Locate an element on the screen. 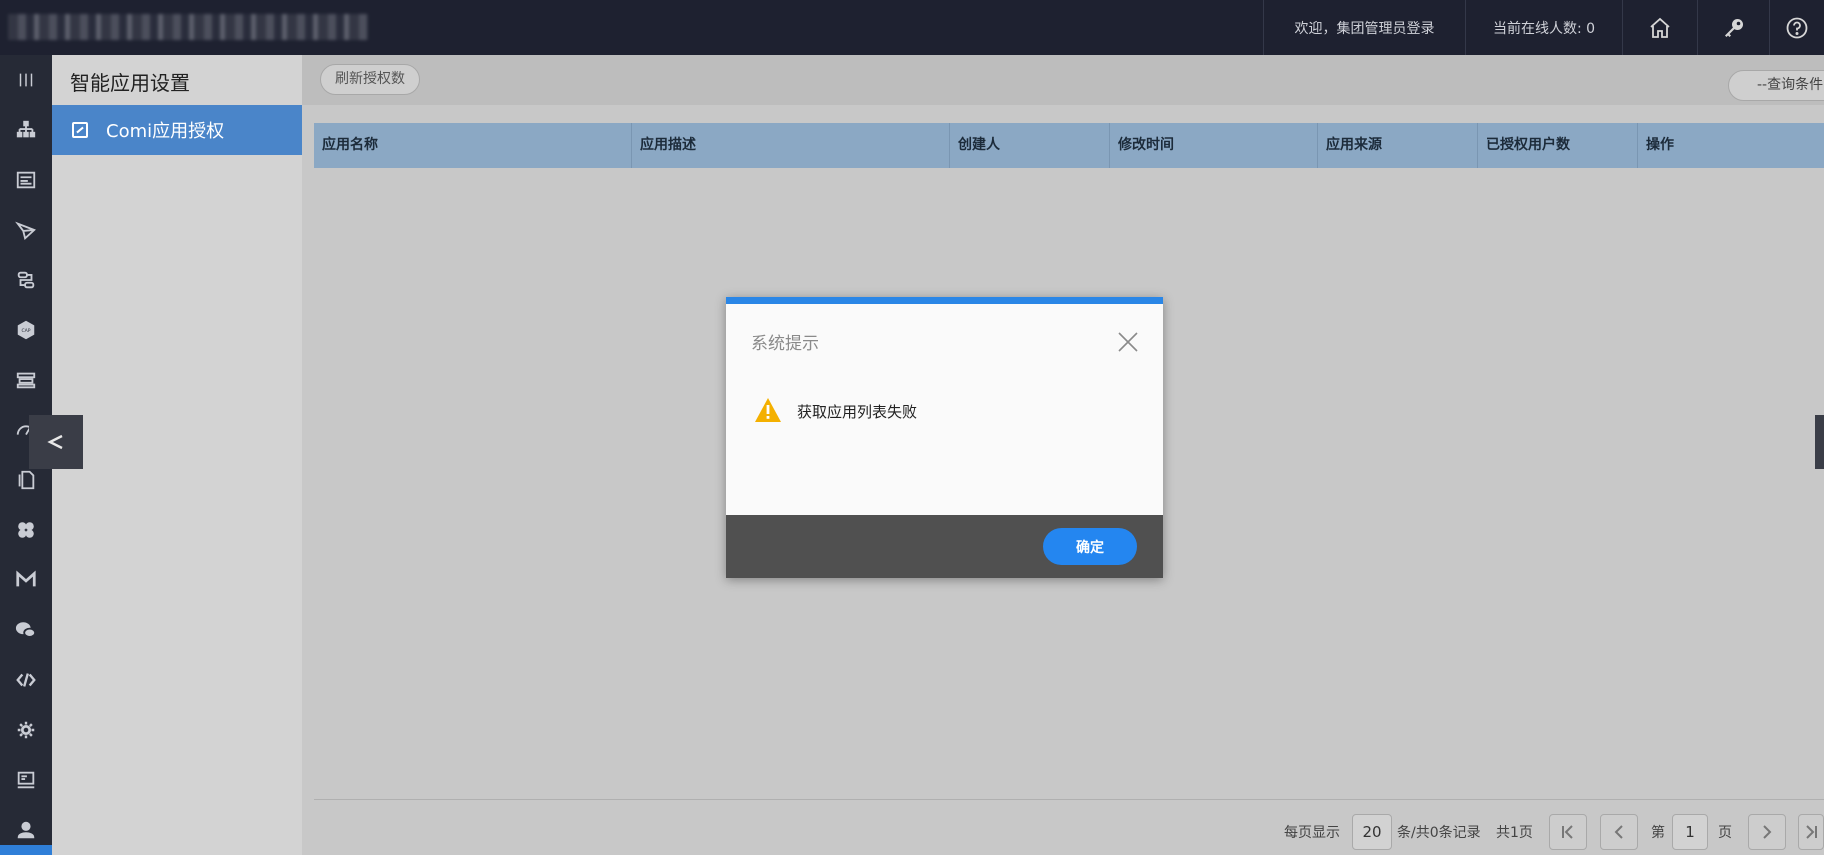 This screenshot has width=1824, height=855. dialog-title: 系统提示 is located at coordinates (785, 344).